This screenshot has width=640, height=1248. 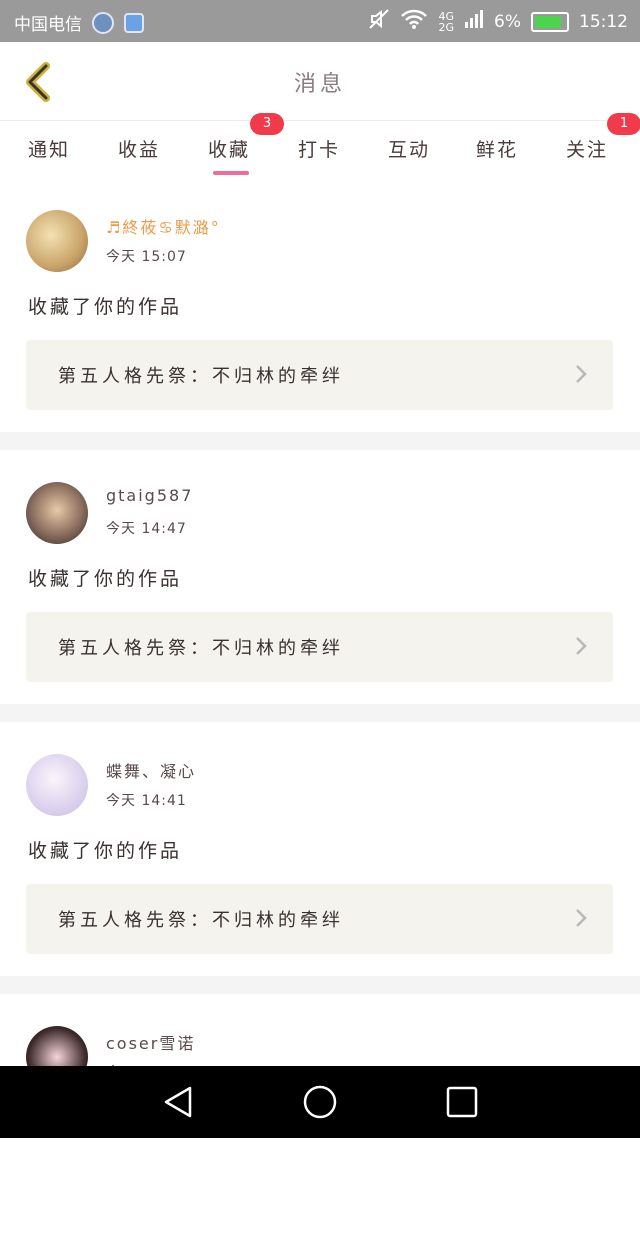 I want to click on tab-label: 关注, so click(x=587, y=150).